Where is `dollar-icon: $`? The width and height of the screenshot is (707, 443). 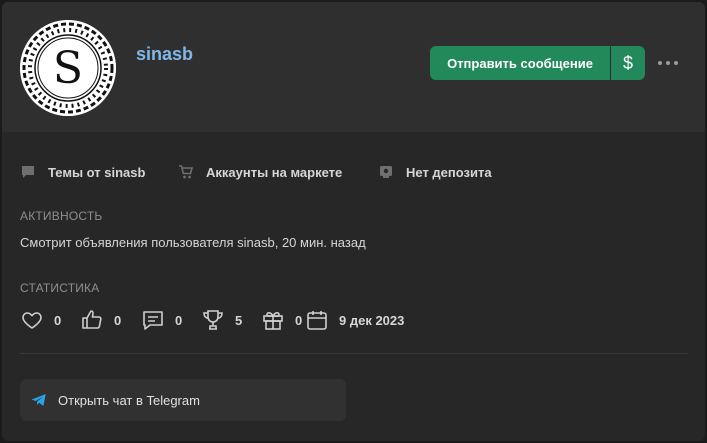 dollar-icon: $ is located at coordinates (627, 62).